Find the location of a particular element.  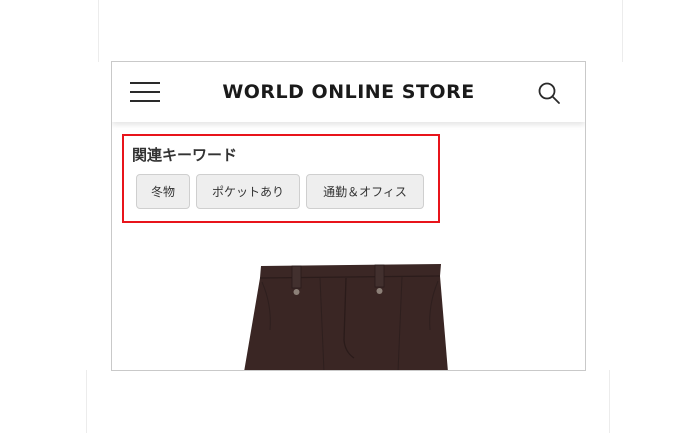

keyword-chip-winter: 冬物 is located at coordinates (163, 191).